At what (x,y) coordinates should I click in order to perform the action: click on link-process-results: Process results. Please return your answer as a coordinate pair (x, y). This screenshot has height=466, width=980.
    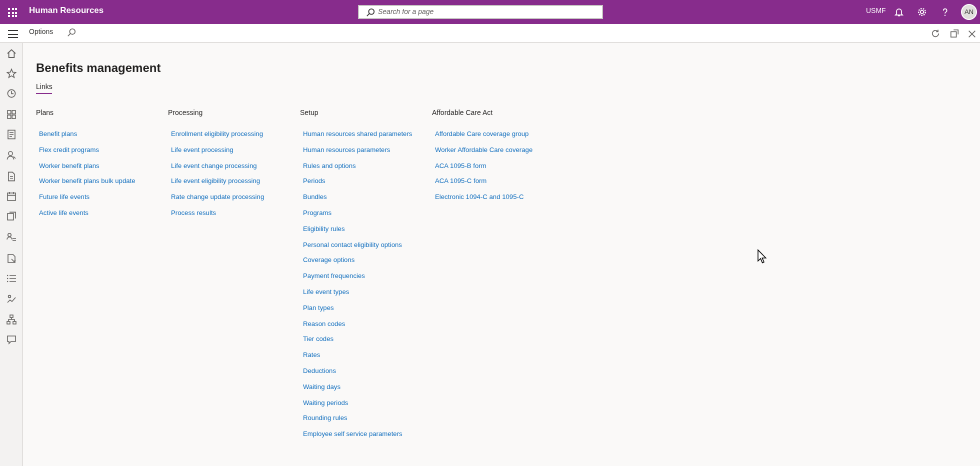
    Looking at the image, I should click on (192, 213).